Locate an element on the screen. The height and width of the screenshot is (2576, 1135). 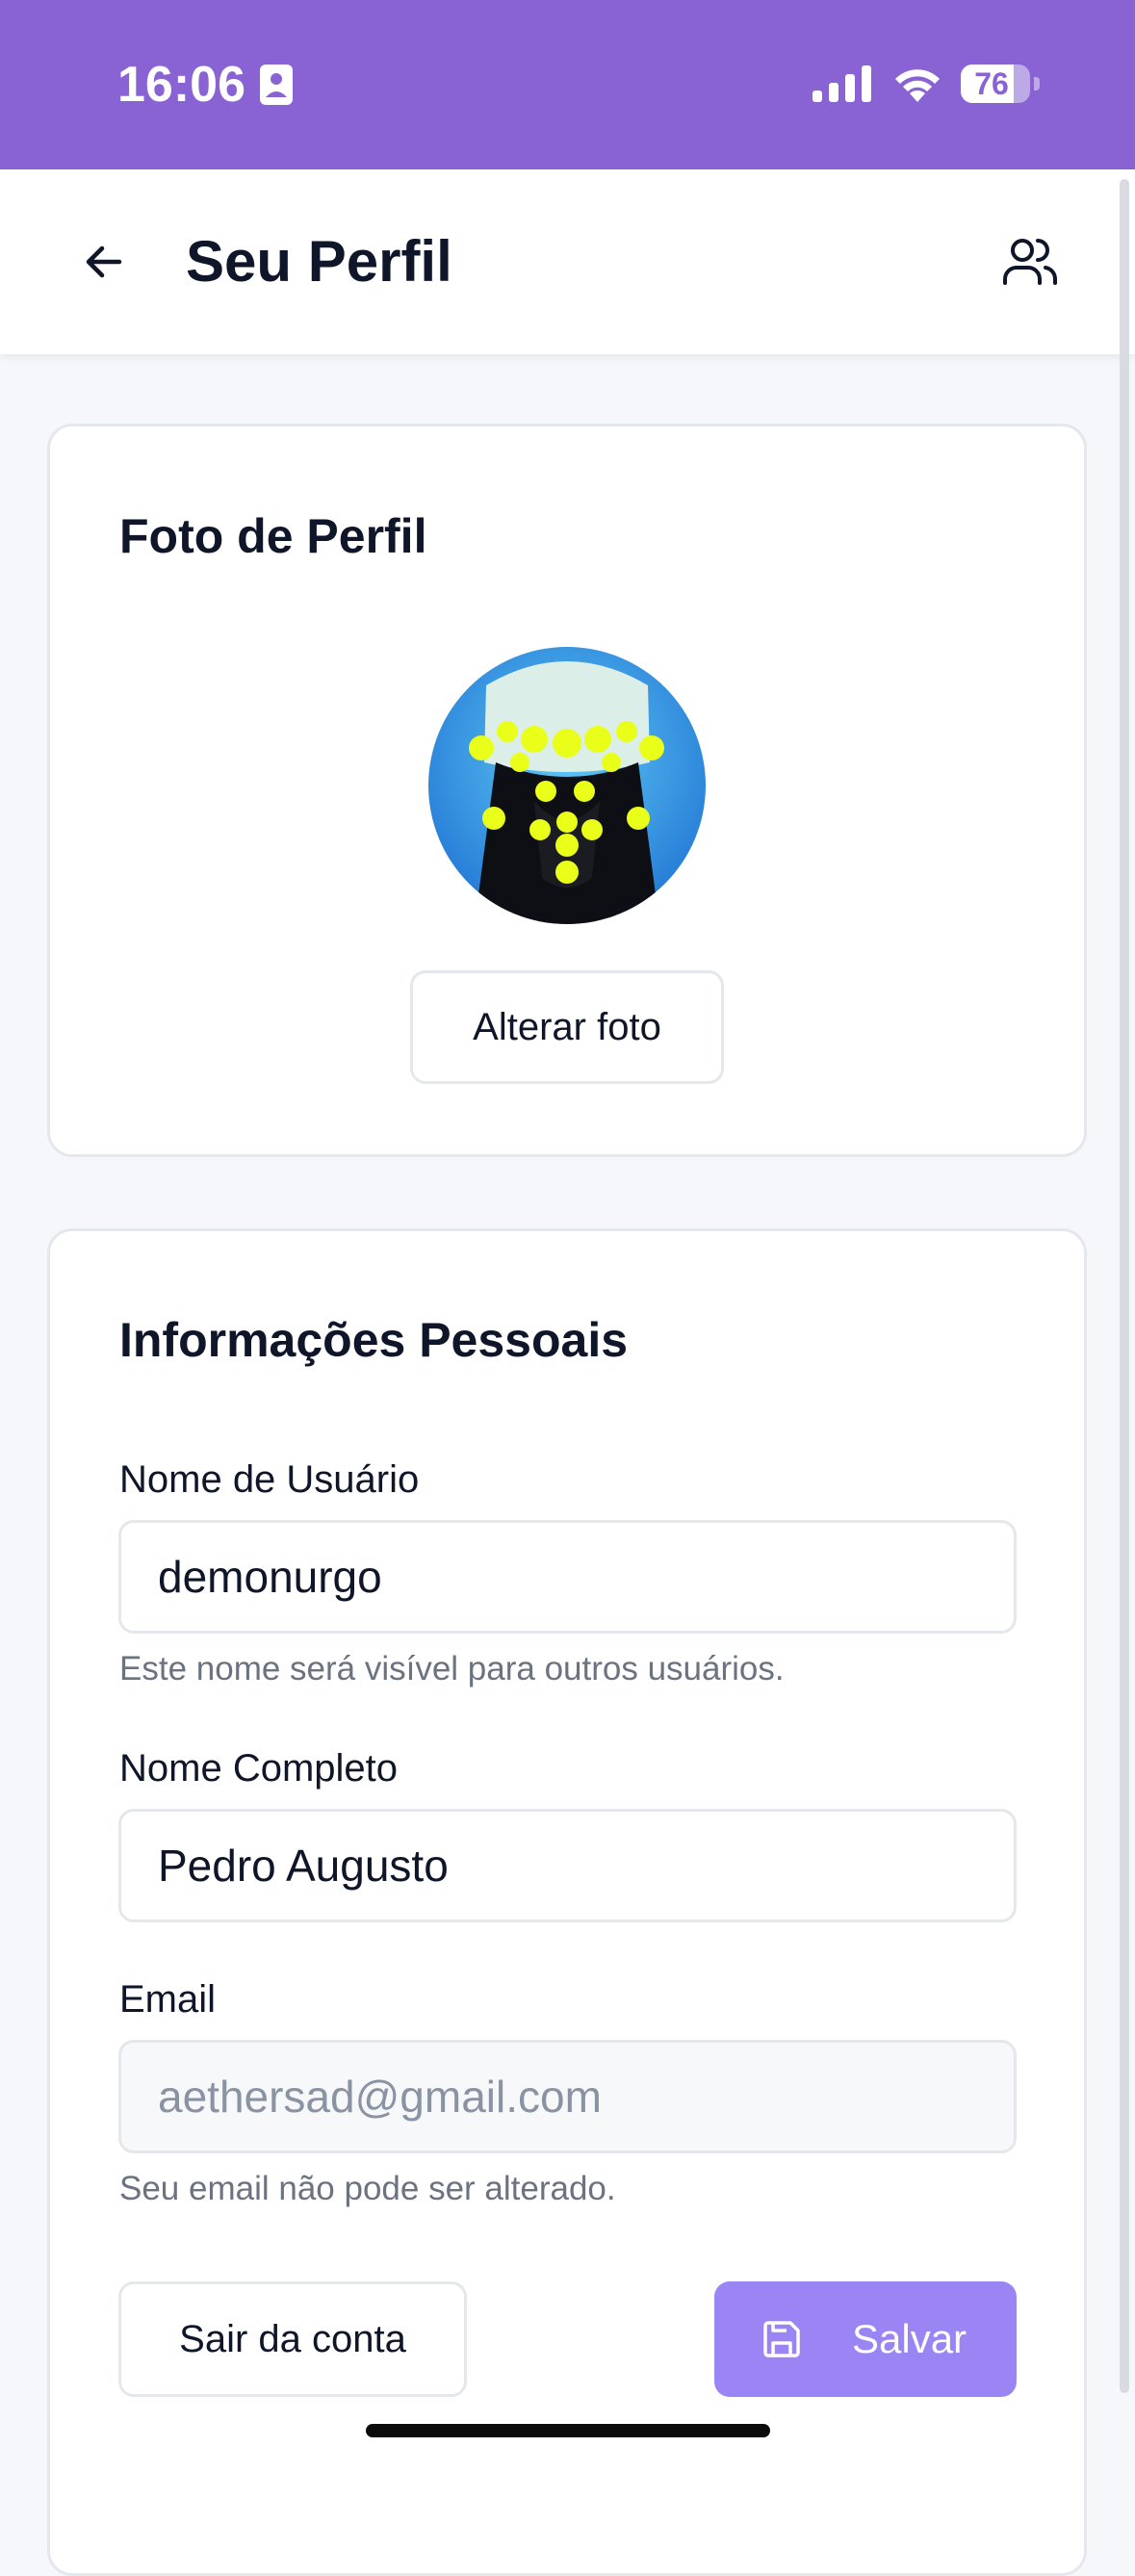
app-header is located at coordinates (567, 261).